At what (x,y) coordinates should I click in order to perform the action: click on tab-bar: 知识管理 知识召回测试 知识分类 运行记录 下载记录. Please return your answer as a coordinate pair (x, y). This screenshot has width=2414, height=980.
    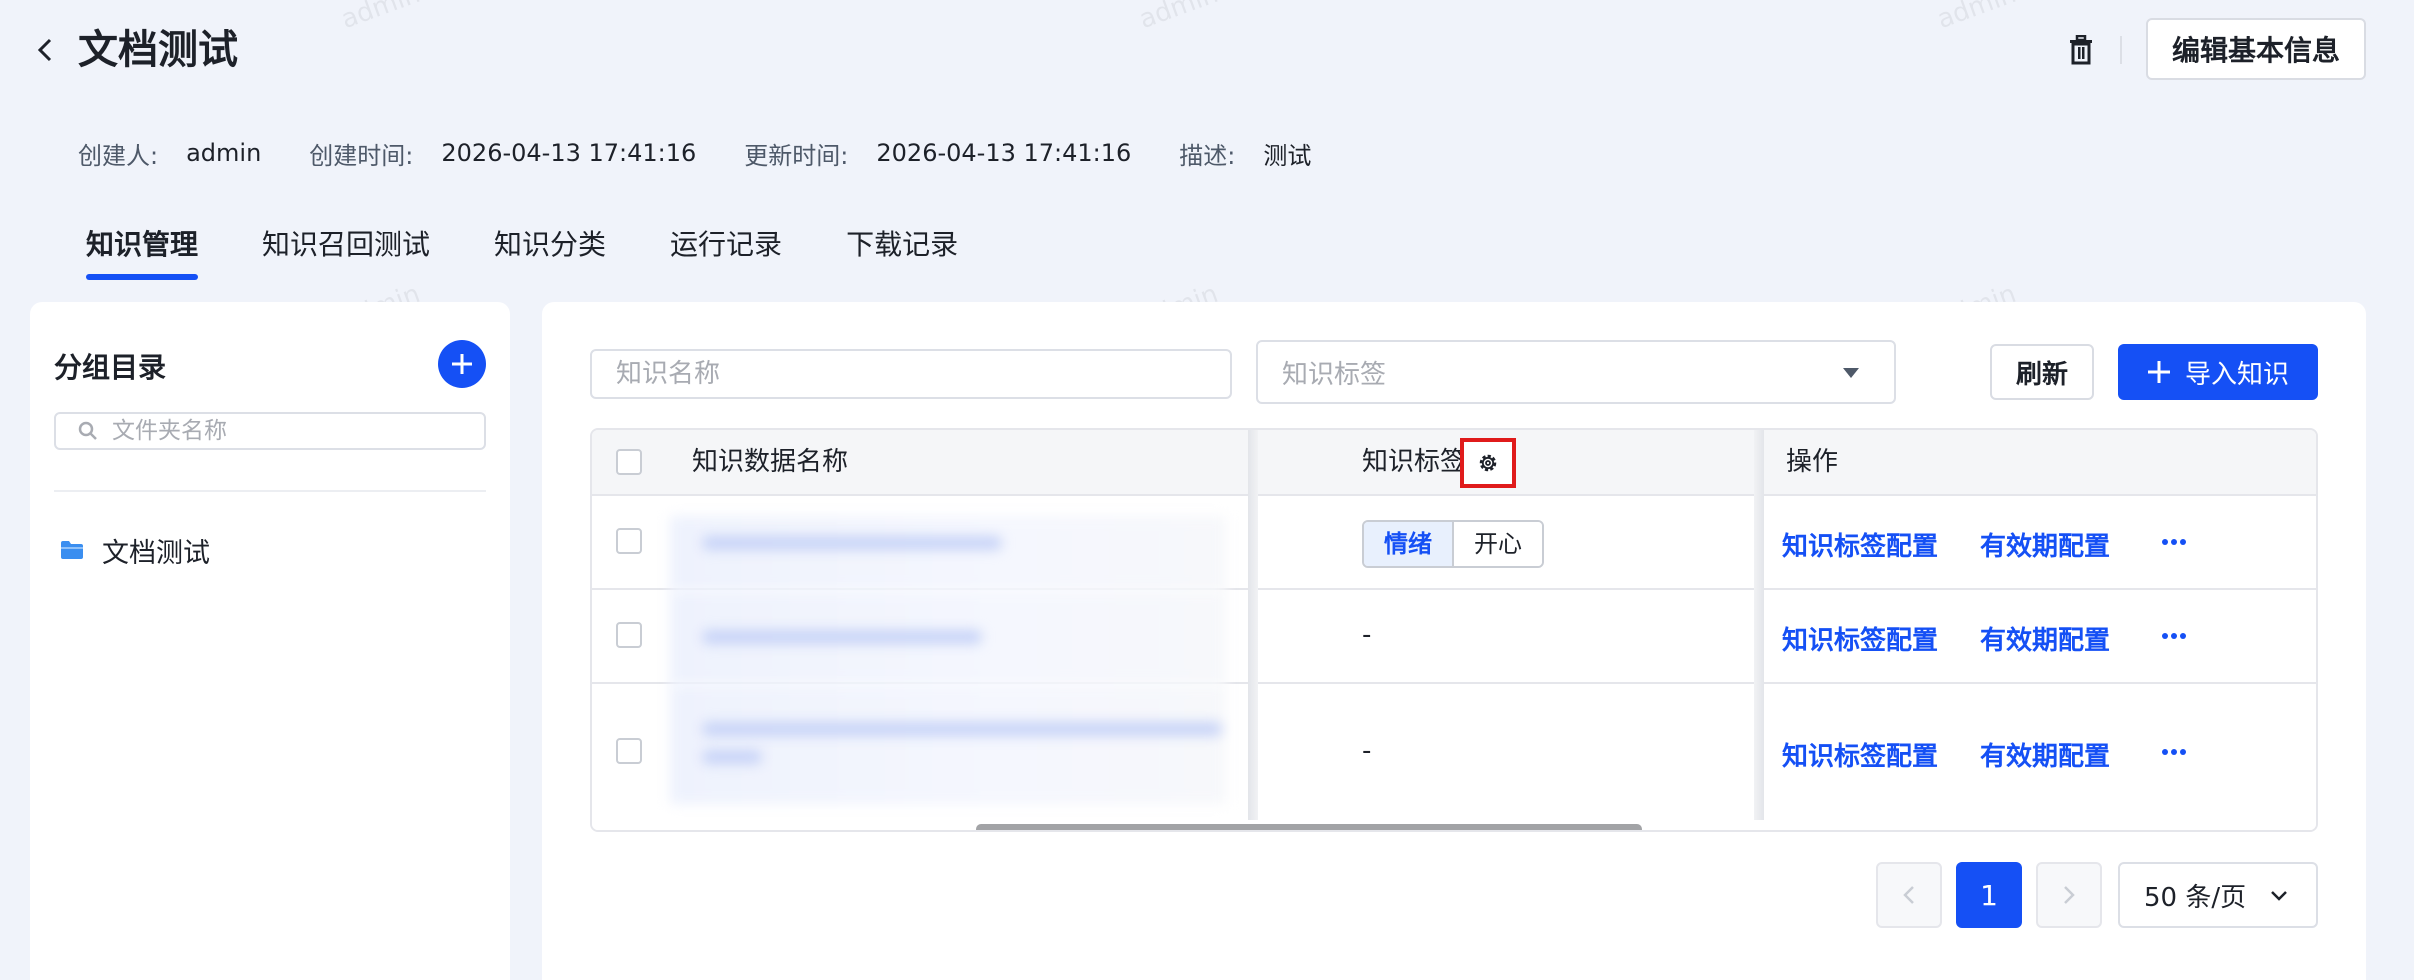
    Looking at the image, I should click on (554, 252).